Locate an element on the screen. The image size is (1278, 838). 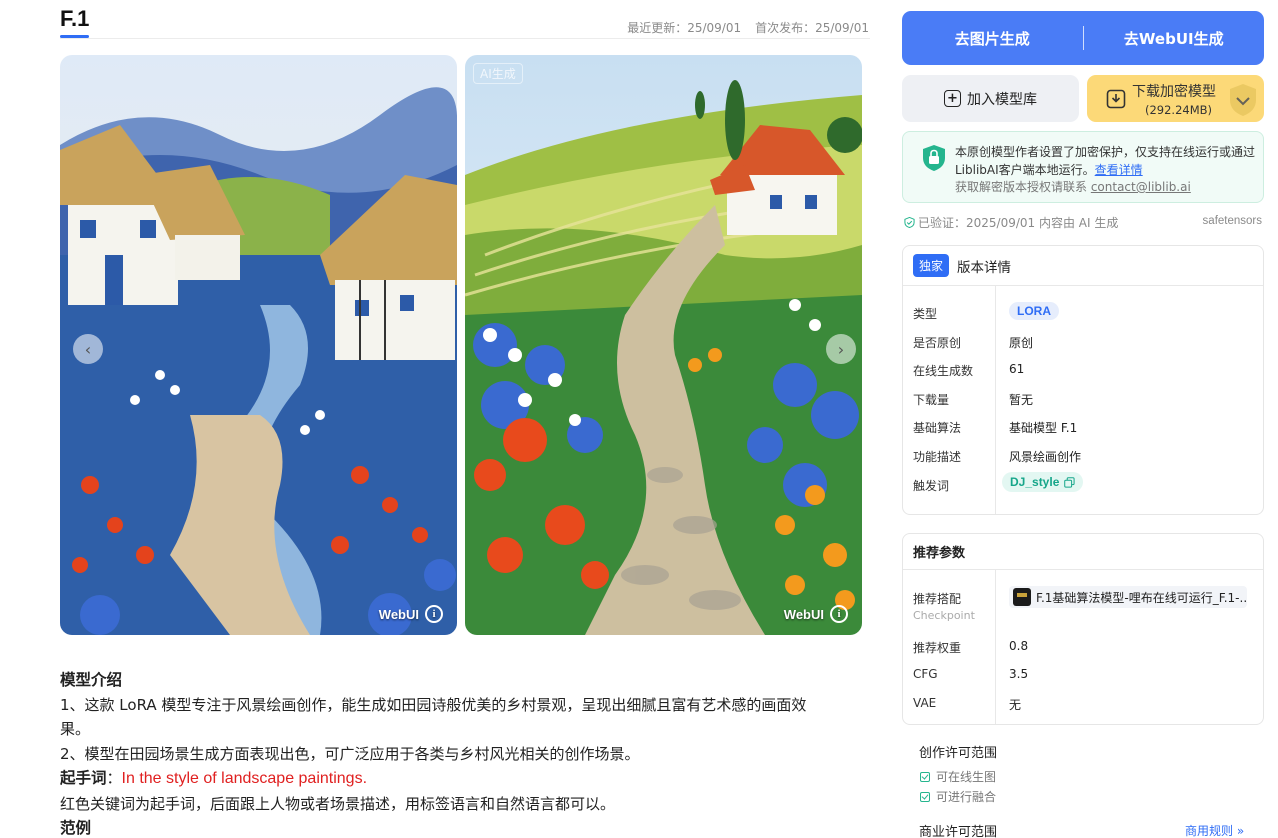
first-published: 首次发布：25/09/01 is located at coordinates (812, 28).